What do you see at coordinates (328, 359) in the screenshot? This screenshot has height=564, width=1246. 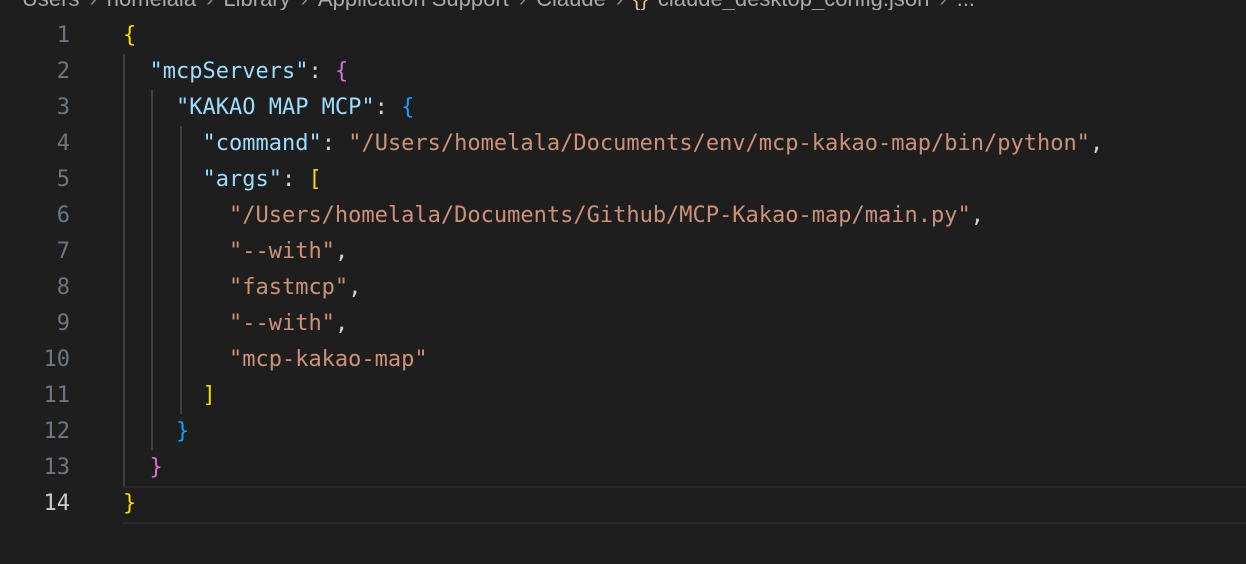 I see `token-str: "mcp-kakao-map"` at bounding box center [328, 359].